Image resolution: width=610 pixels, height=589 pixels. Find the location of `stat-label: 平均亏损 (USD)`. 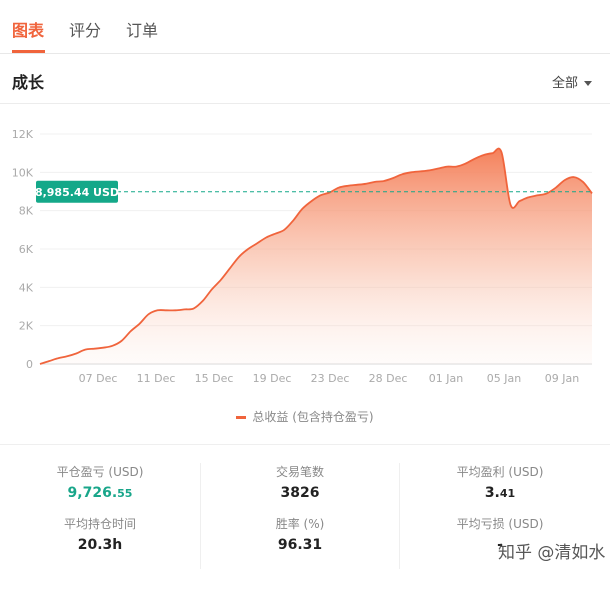

stat-label: 平均亏损 (USD) is located at coordinates (500, 524).